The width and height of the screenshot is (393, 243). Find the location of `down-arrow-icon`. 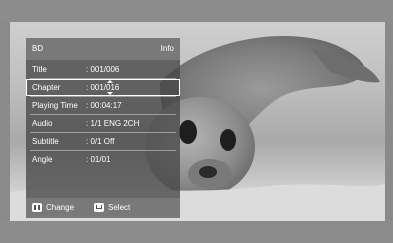

down-arrow-icon is located at coordinates (110, 93).